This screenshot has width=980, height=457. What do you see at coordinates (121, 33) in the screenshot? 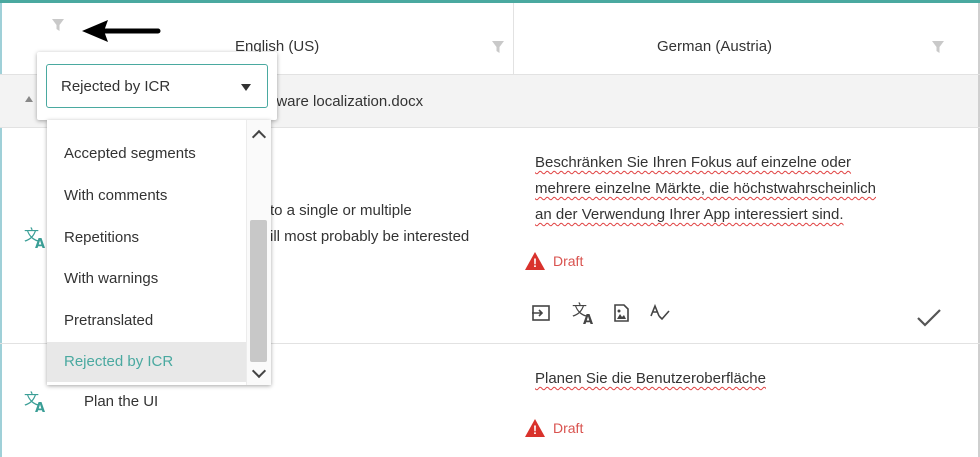
I see `arrow-left-icon` at bounding box center [121, 33].